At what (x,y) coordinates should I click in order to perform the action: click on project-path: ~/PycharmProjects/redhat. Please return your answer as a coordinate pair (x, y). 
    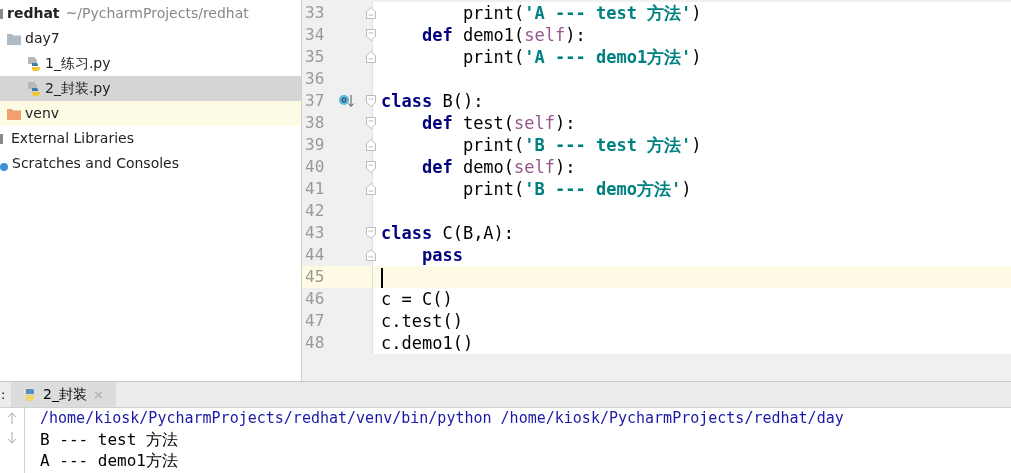
    Looking at the image, I should click on (157, 13).